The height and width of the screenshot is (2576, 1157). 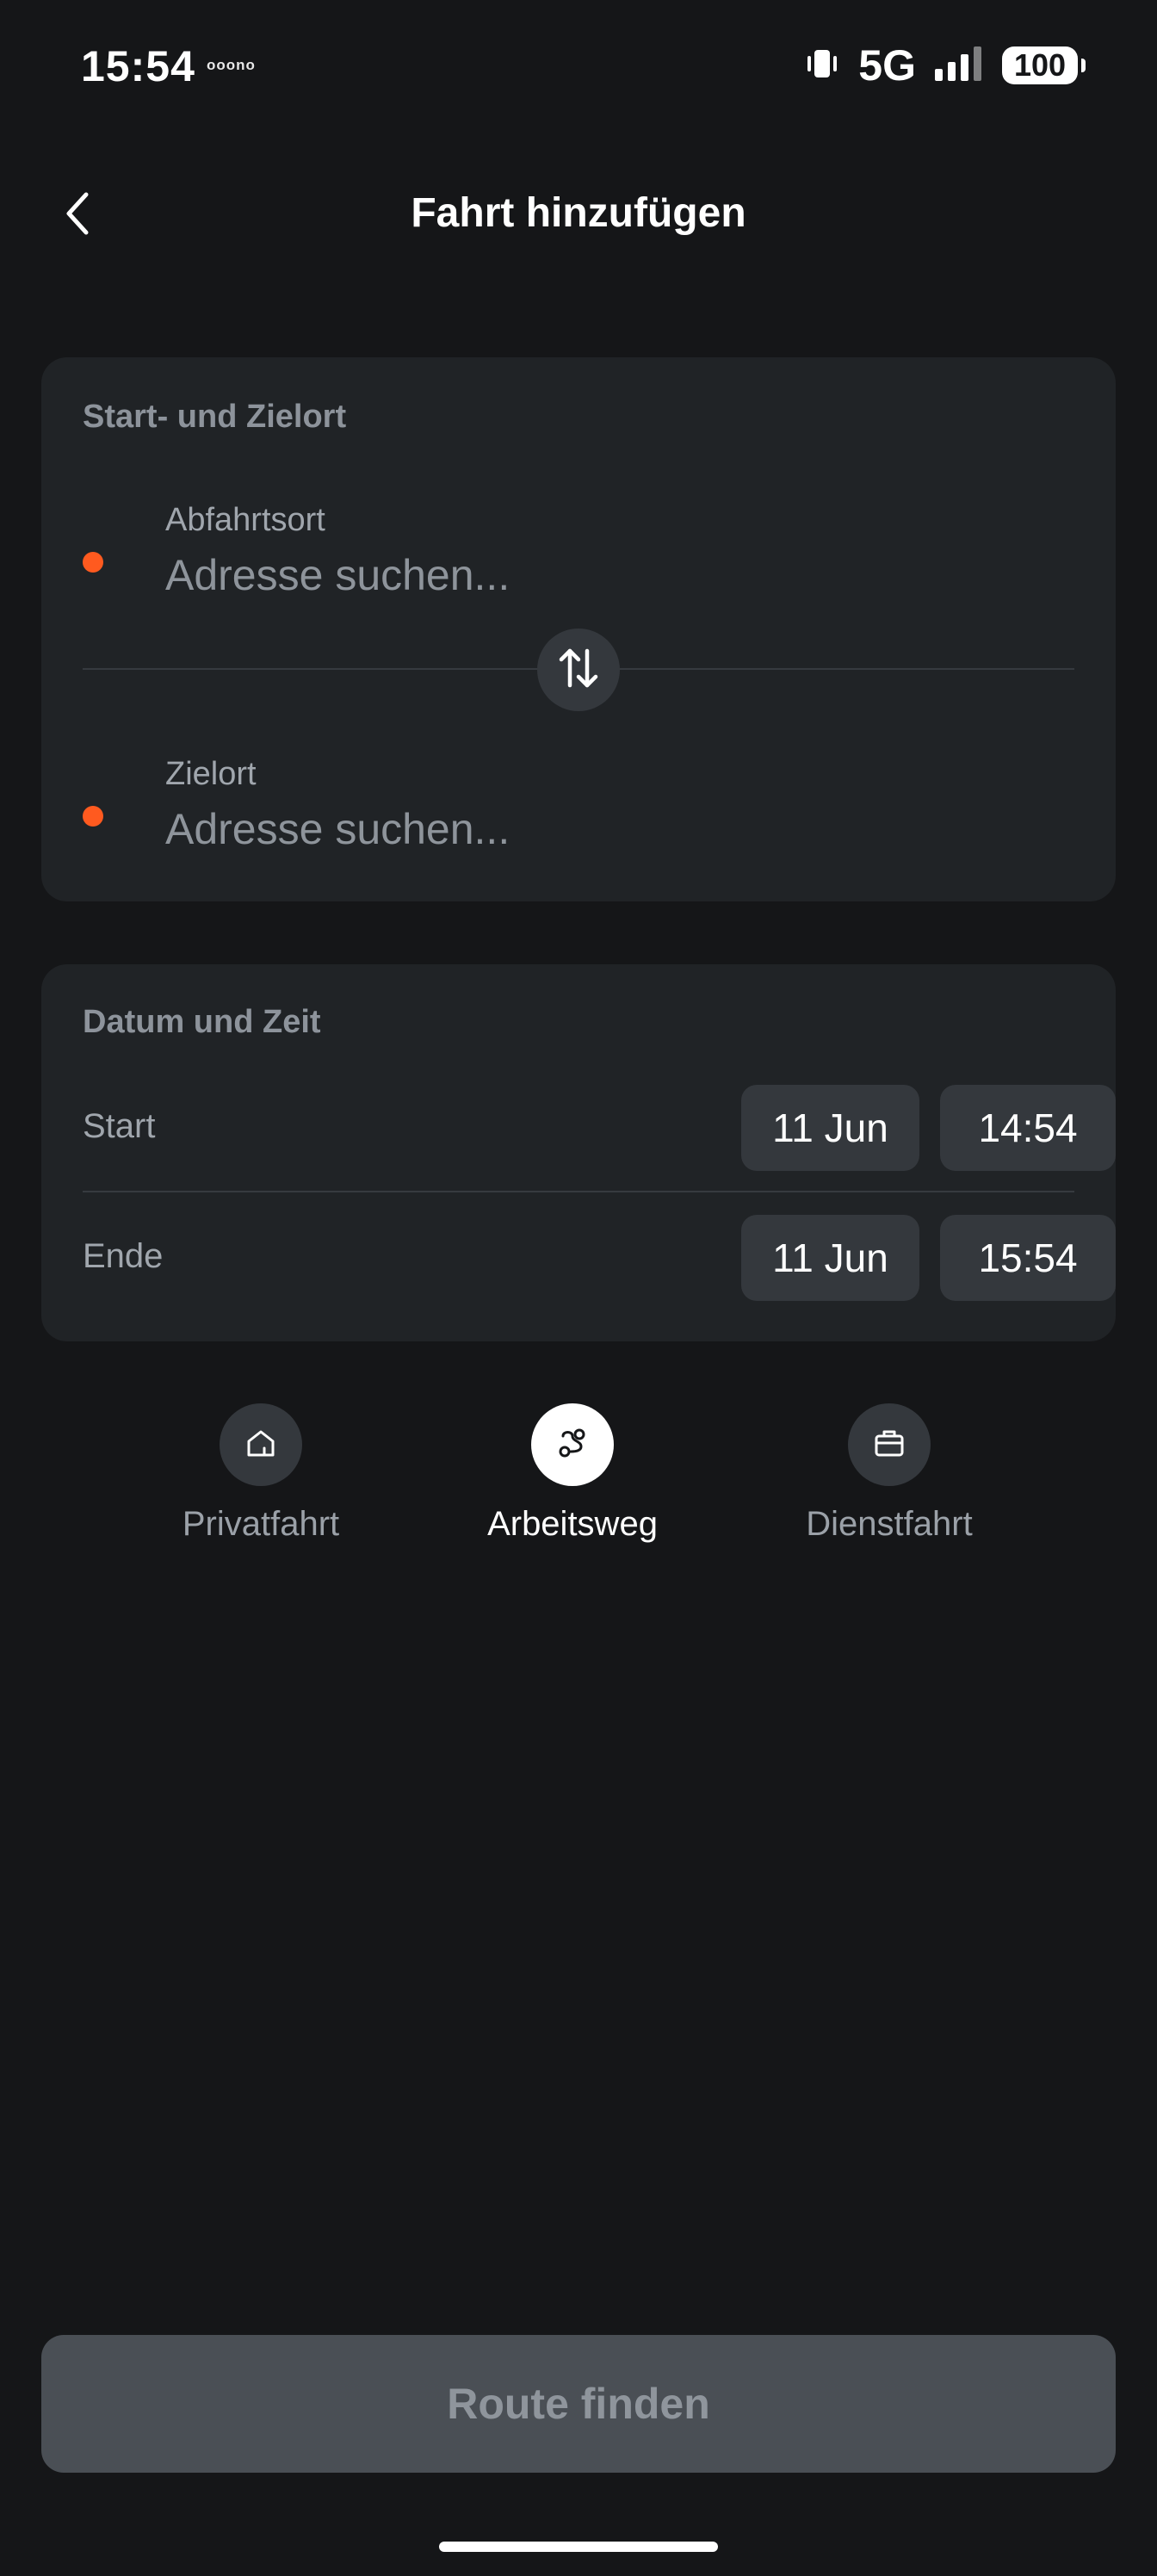 I want to click on battery-level: 100, so click(x=1040, y=65).